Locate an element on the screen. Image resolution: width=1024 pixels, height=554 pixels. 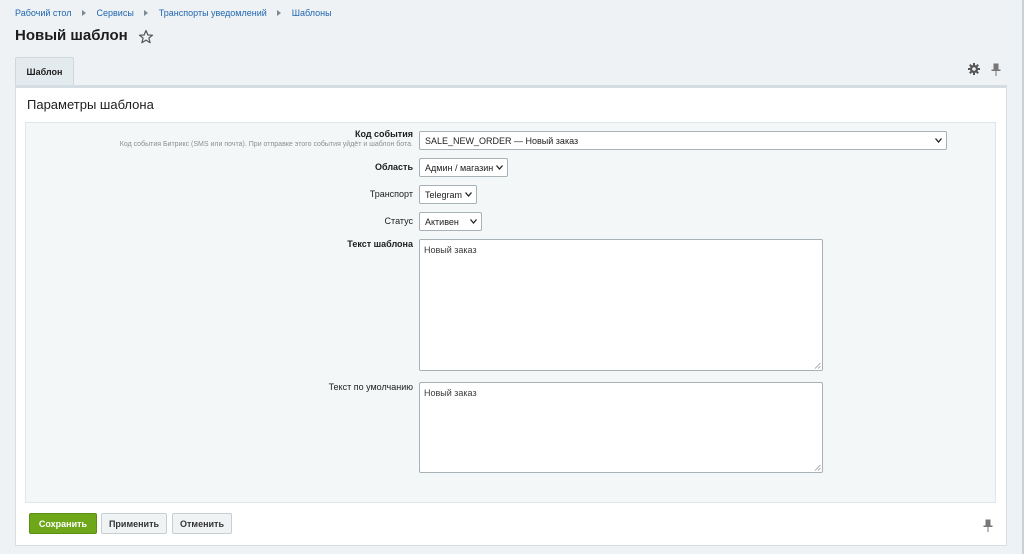
default-text-area: Новый заказ is located at coordinates (621, 427).